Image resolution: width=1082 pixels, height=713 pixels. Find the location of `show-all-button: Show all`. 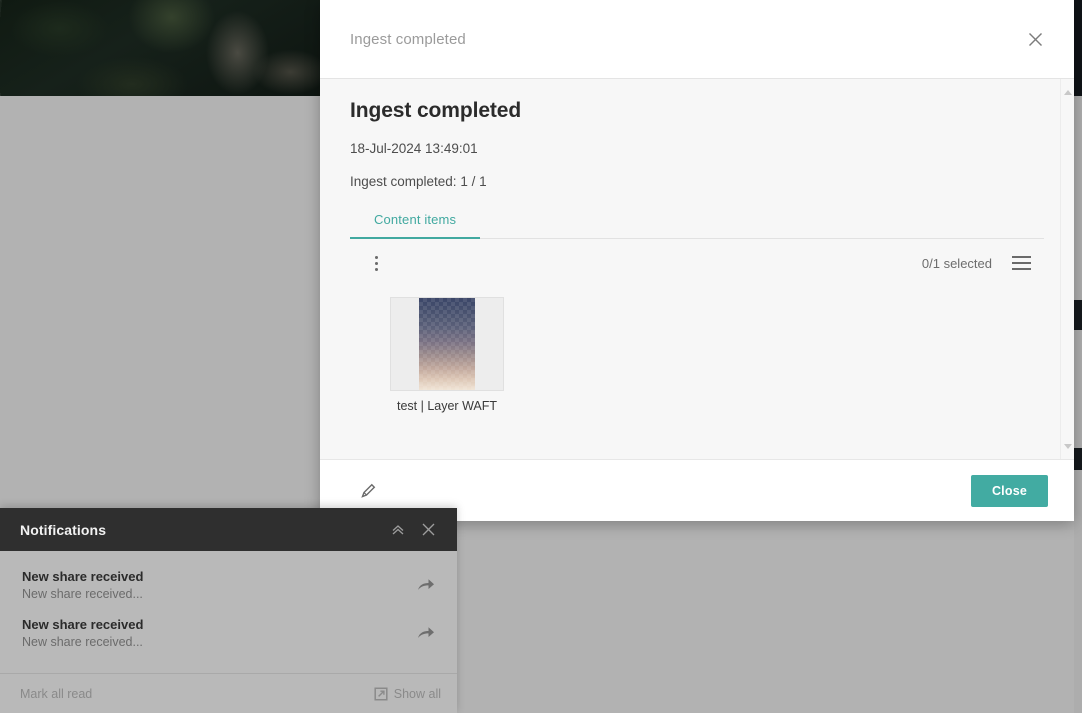

show-all-button: Show all is located at coordinates (407, 694).